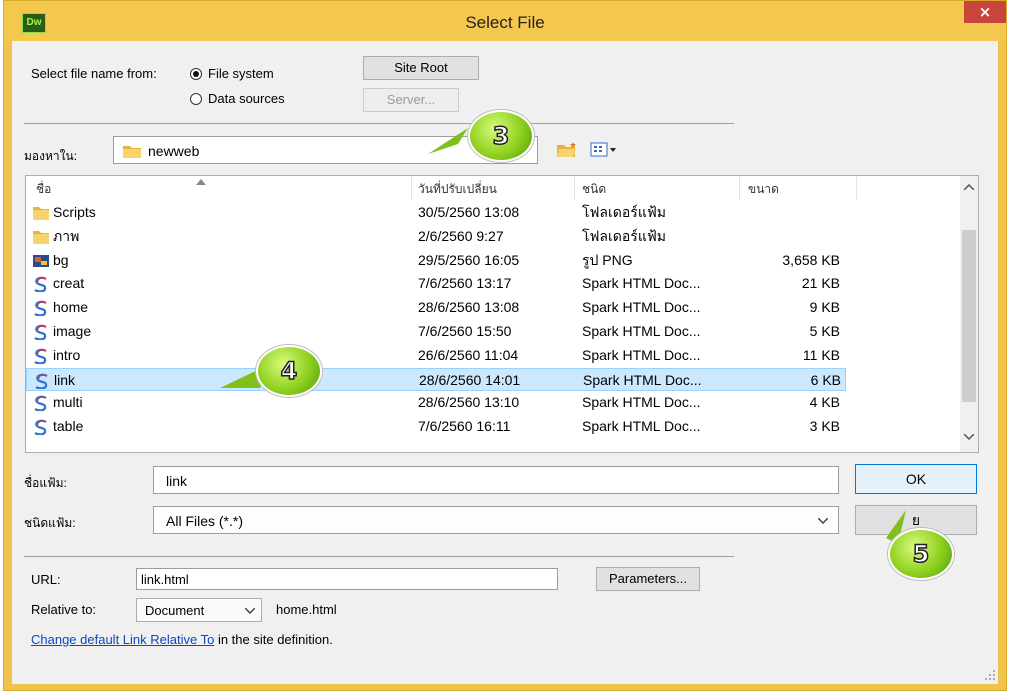  I want to click on file-date: 30/5/2560 13:08, so click(469, 212).